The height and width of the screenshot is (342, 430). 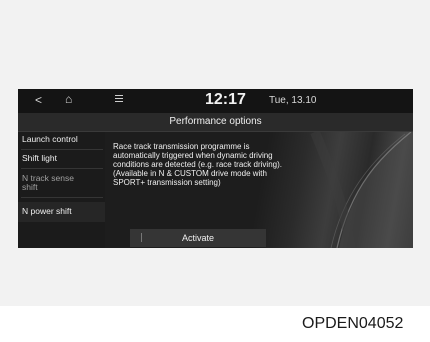 I want to click on status-bar: < ⌂ 12:17 Tue, 13.10, so click(x=215, y=101).